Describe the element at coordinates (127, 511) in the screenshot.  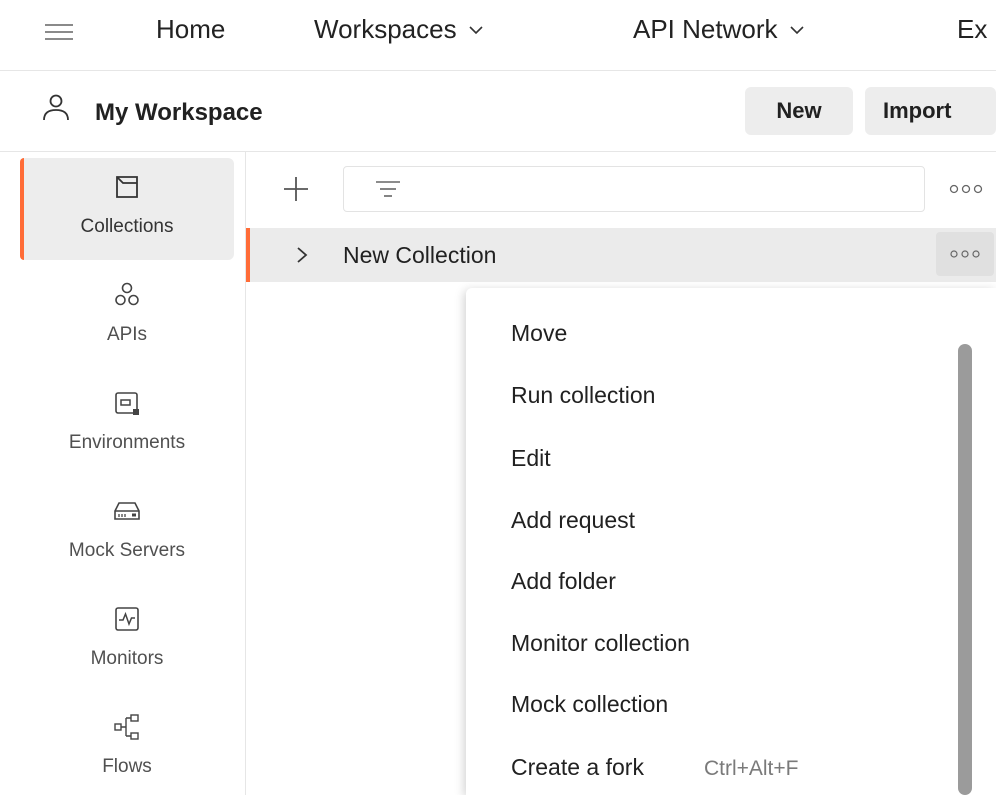
I see `mock-servers-icon` at that location.